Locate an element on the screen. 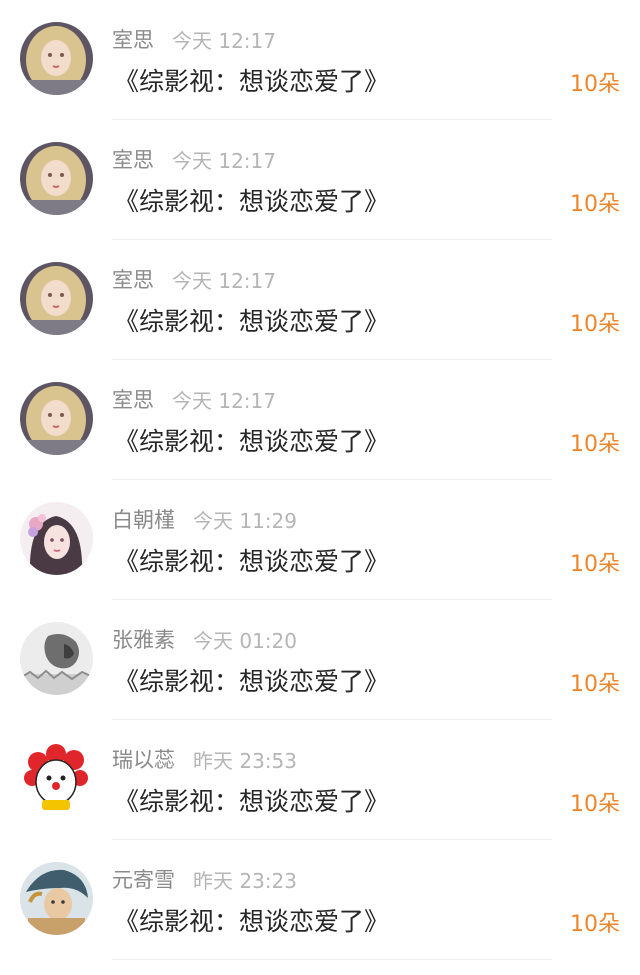 The width and height of the screenshot is (640, 975). item-meta: 元寄雪 昨天 23:23 is located at coordinates (204, 879).